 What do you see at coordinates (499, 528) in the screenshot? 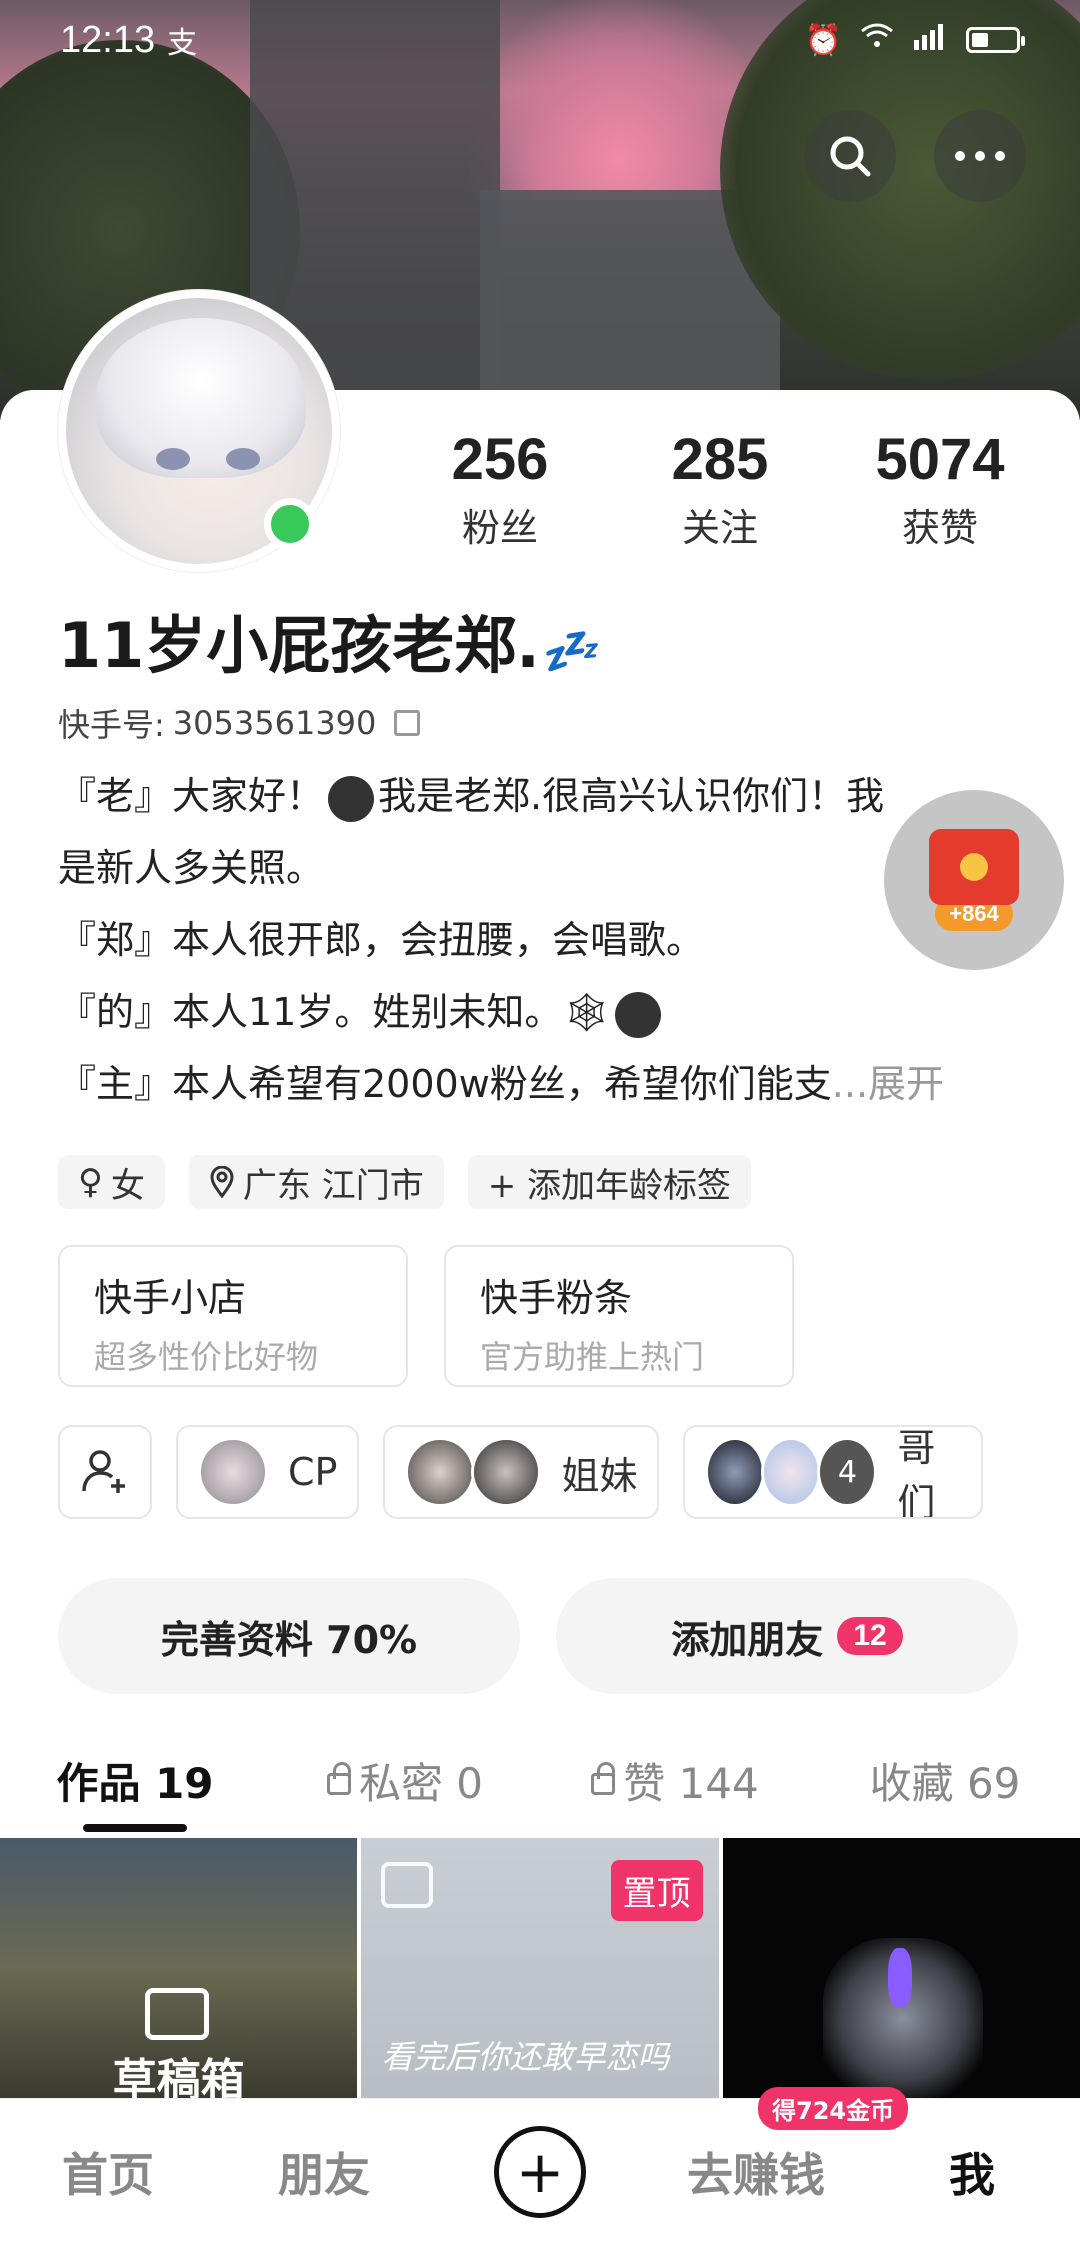
I see `stat-label: 粉丝` at bounding box center [499, 528].